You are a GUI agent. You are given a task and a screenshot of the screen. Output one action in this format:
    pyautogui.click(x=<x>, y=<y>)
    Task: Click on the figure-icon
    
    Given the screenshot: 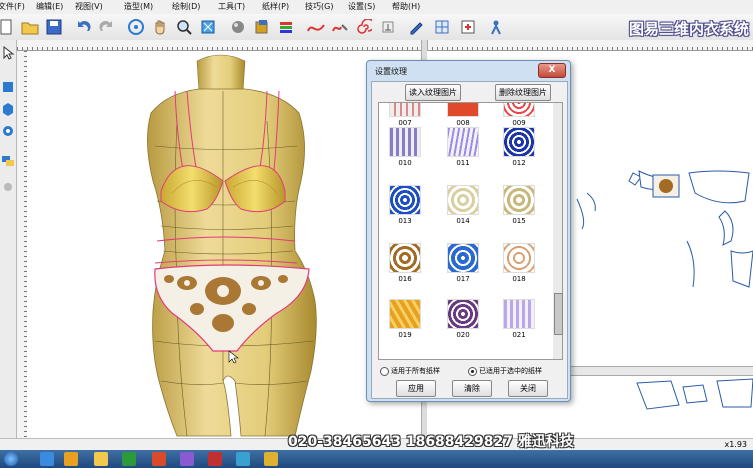 What is the action you would take?
    pyautogui.click(x=496, y=27)
    